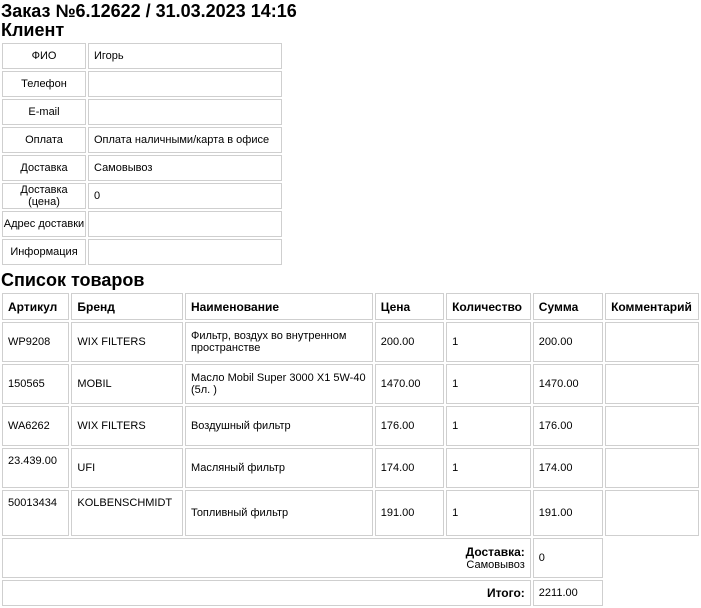 The width and height of the screenshot is (701, 608). What do you see at coordinates (409, 468) in the screenshot?
I see `product-price: 174.00` at bounding box center [409, 468].